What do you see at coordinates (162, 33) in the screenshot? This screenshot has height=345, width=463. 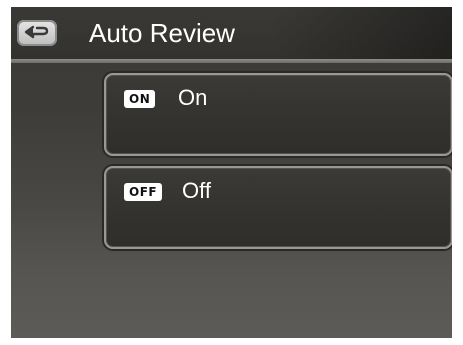 I see `page-title: Auto Review` at bounding box center [162, 33].